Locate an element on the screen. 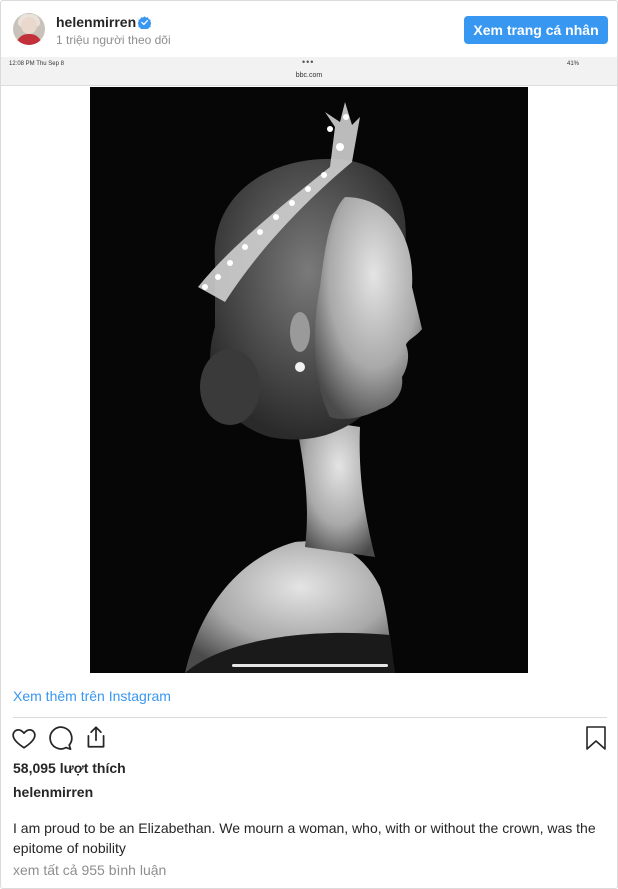  screenshot-status-bar: 12:08 PM Thu Sep 8 ••• bbc.com 41% is located at coordinates (309, 71).